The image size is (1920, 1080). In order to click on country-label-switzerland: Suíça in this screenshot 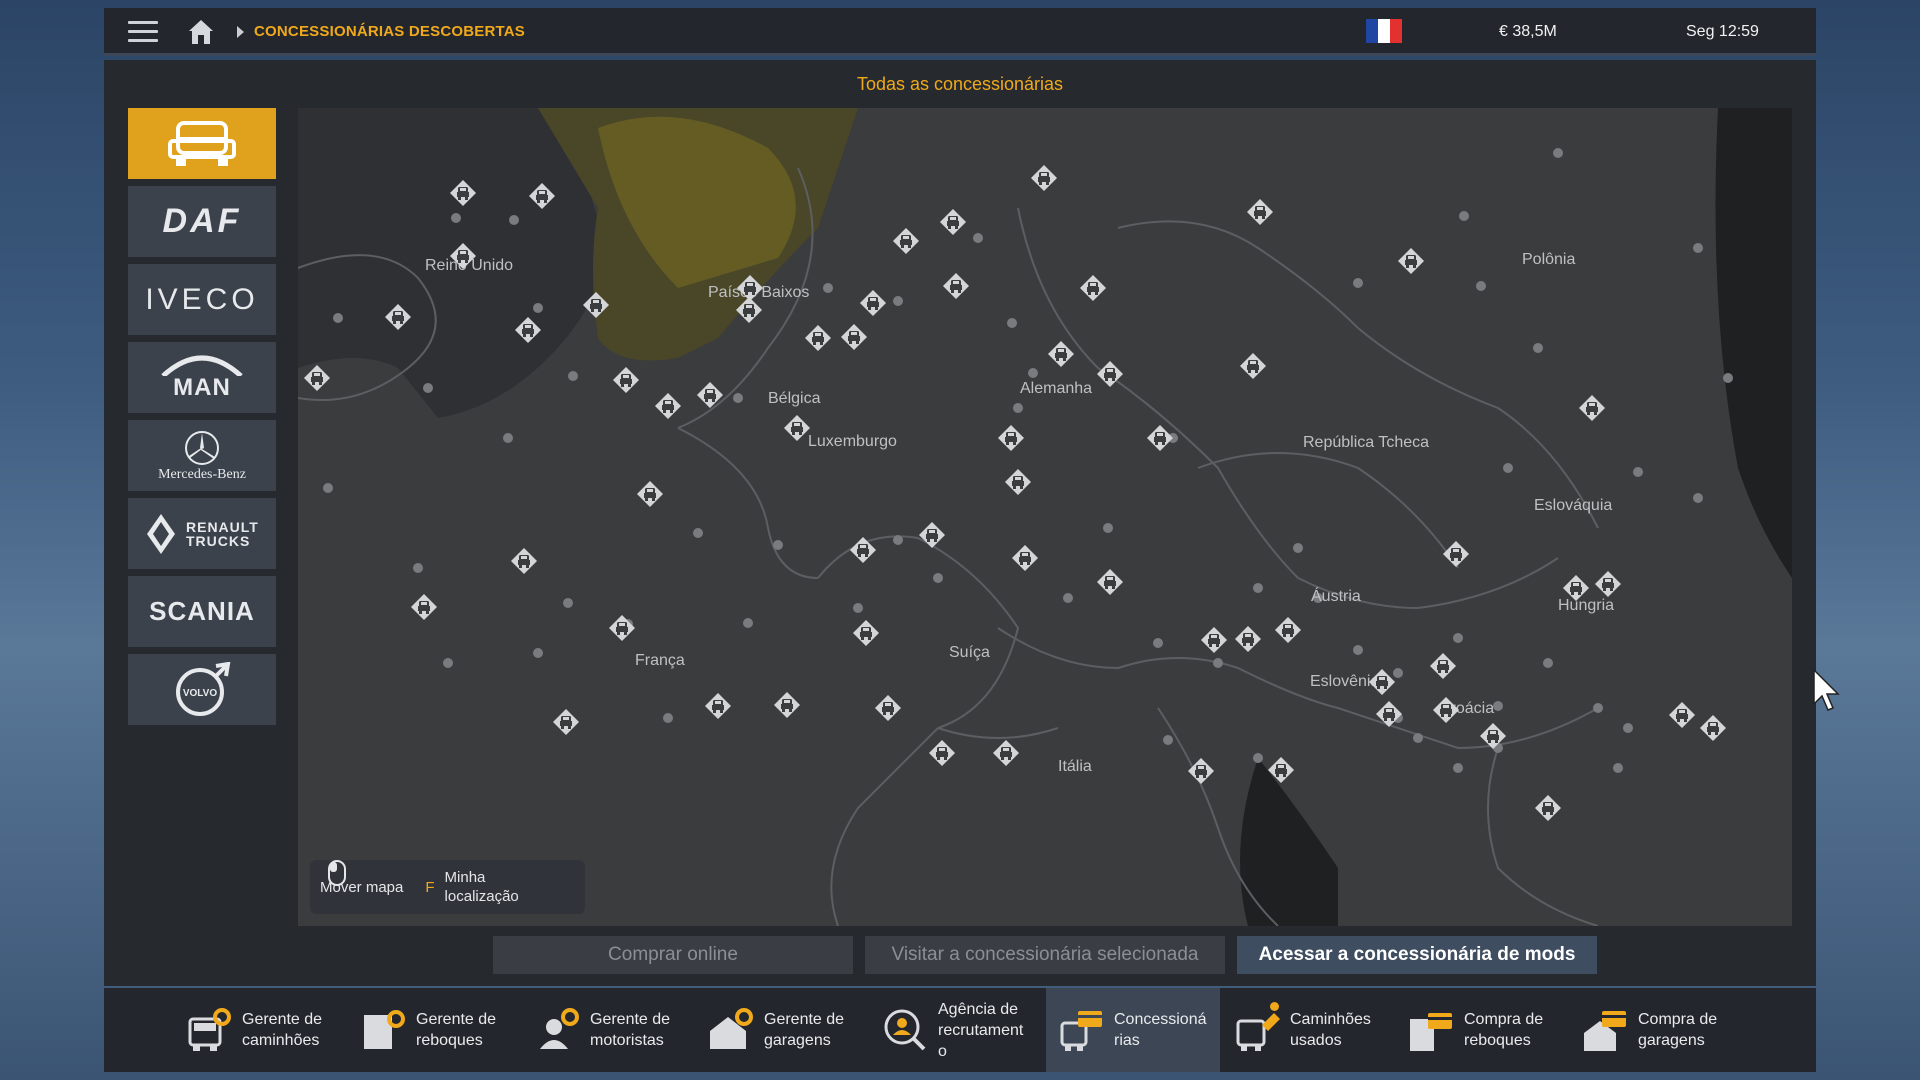, I will do `click(969, 652)`.